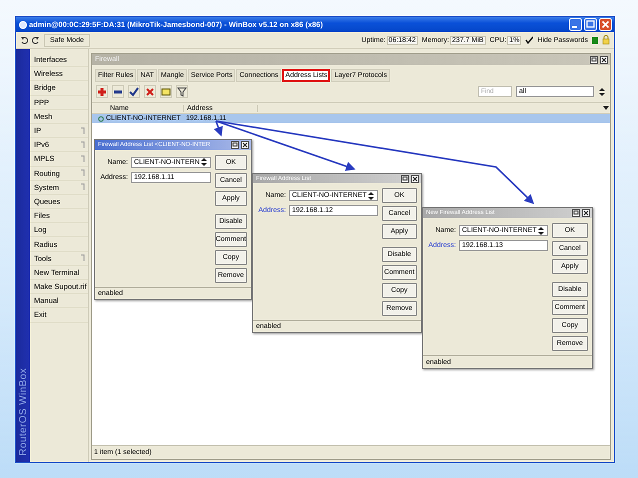 The image size is (638, 478). Describe the element at coordinates (595, 40) in the screenshot. I see `status-indicator-icon` at that location.